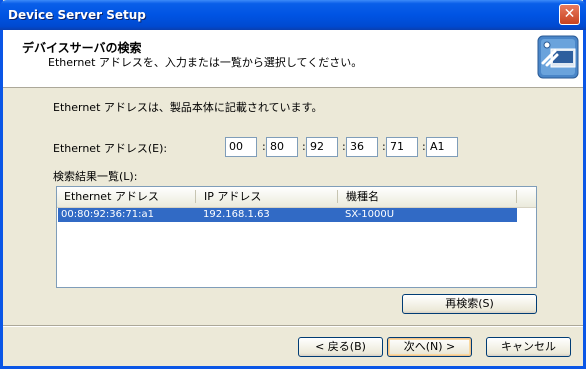 This screenshot has width=586, height=369. Describe the element at coordinates (528, 347) in the screenshot. I see `cancel-button: キャンセル` at that location.